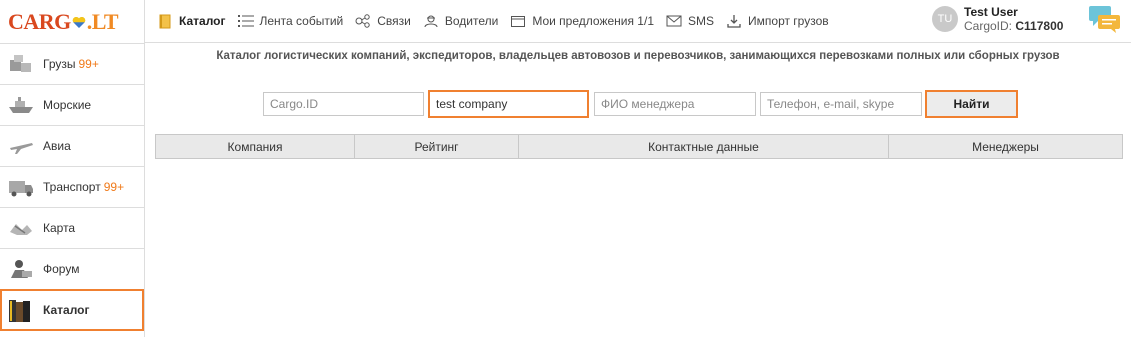 The width and height of the screenshot is (1131, 337). I want to click on catalog-books-icon, so click(21, 310).